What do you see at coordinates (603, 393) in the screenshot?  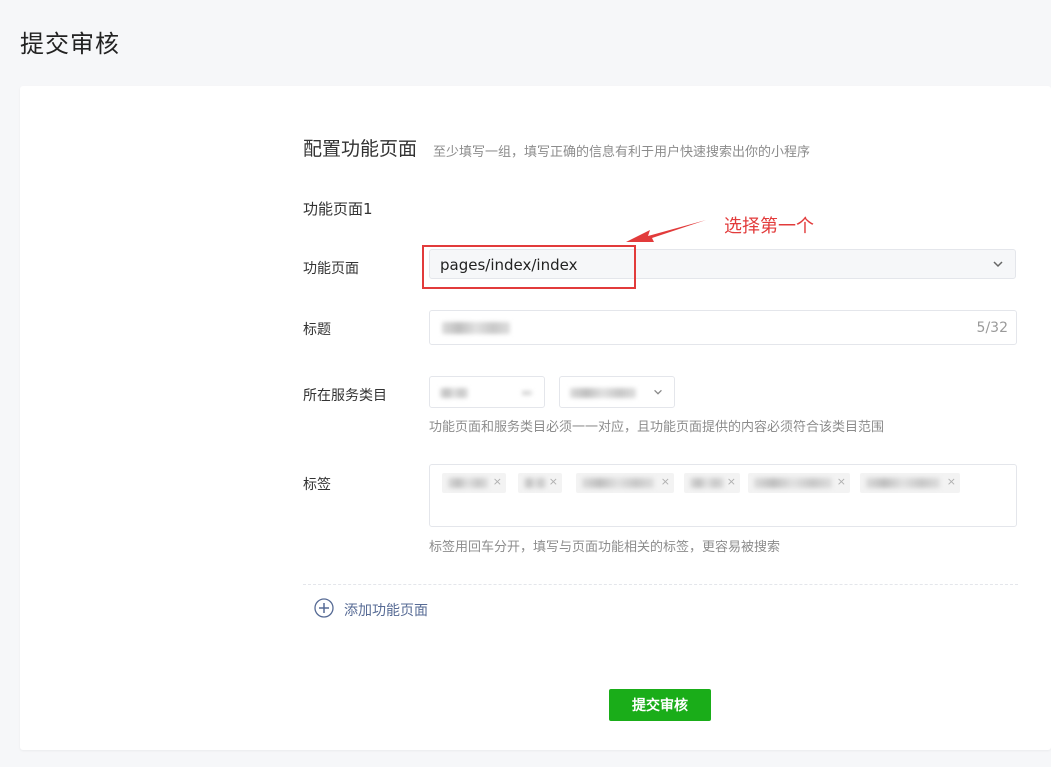 I see `blurred-category-level2` at bounding box center [603, 393].